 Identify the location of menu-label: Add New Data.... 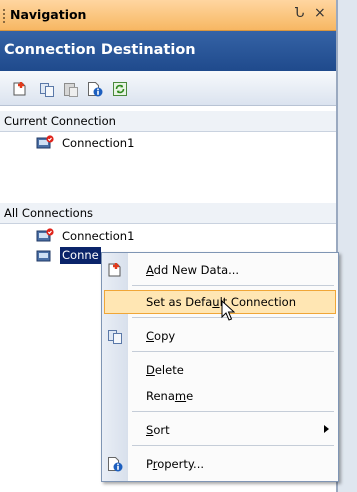
(193, 270).